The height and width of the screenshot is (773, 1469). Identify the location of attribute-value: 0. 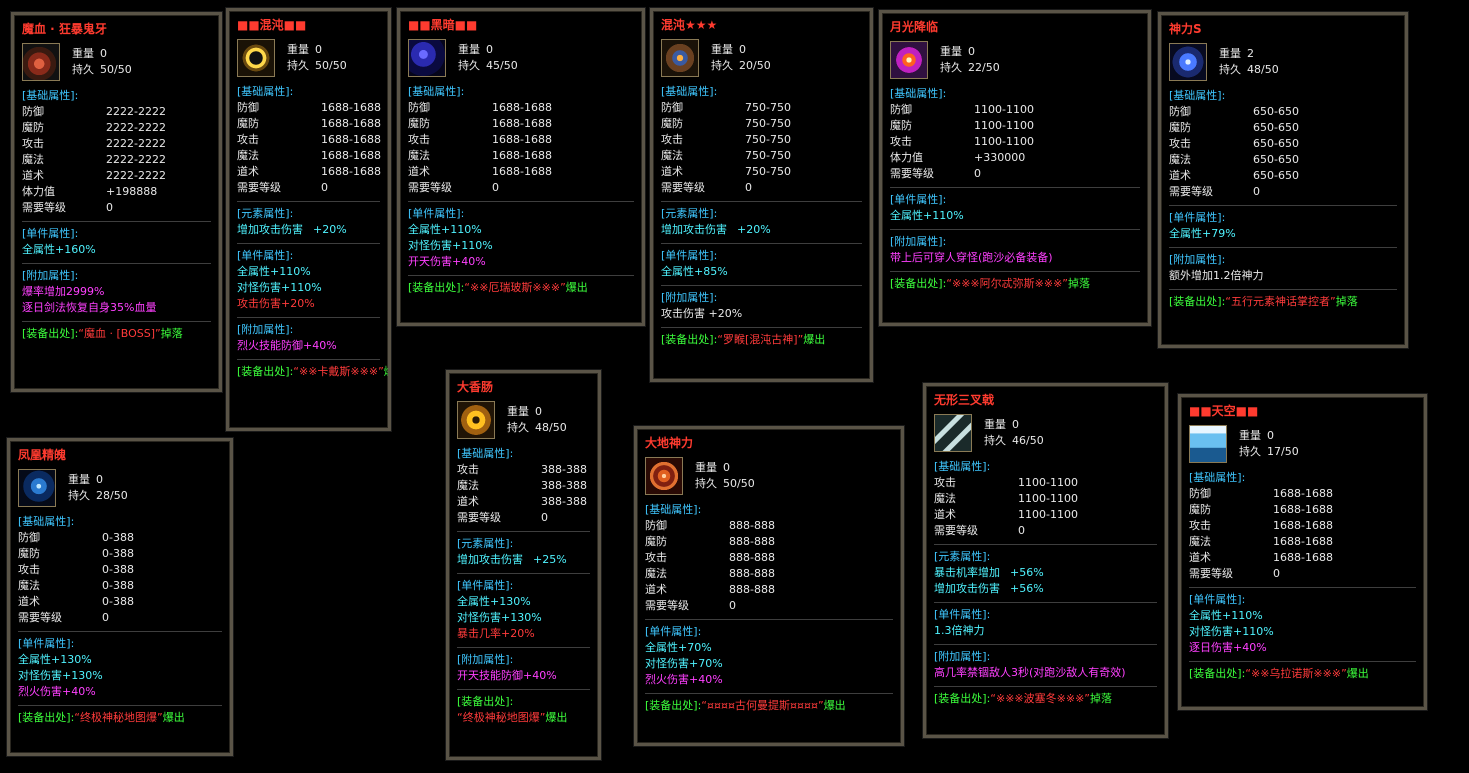
(544, 517).